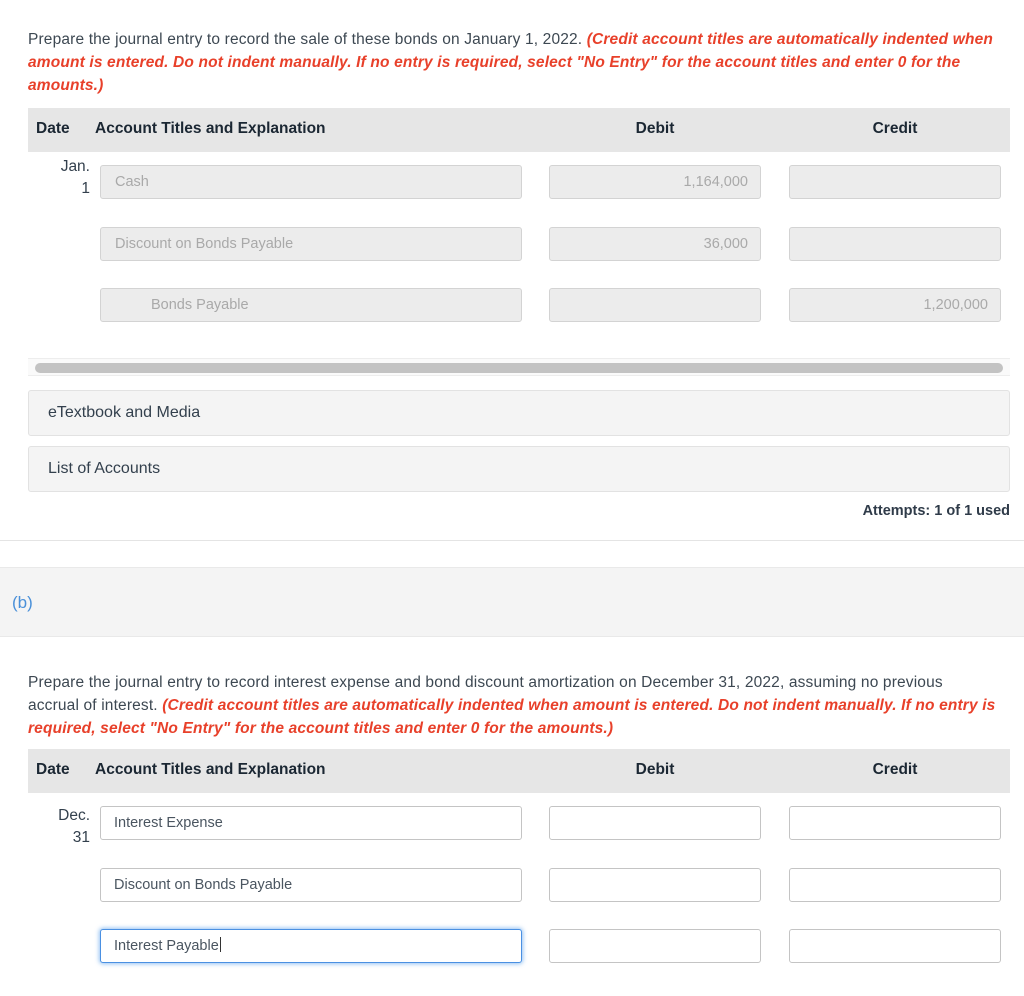 This screenshot has height=996, width=1024. I want to click on table-row: Dec. 31 Interest Expense, so click(519, 823).